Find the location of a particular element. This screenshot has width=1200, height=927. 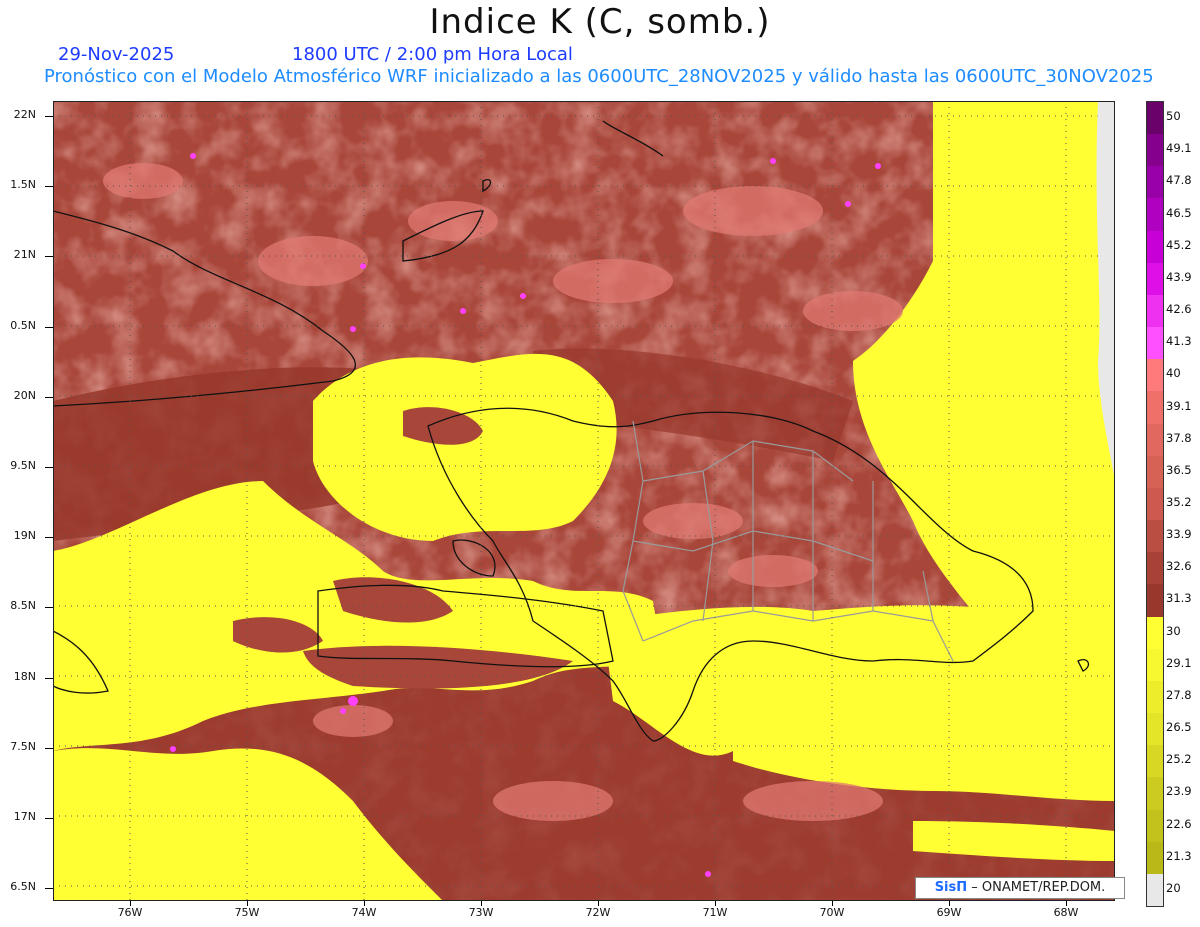

colorbar-label: 37.8 is located at coordinates (1179, 437).